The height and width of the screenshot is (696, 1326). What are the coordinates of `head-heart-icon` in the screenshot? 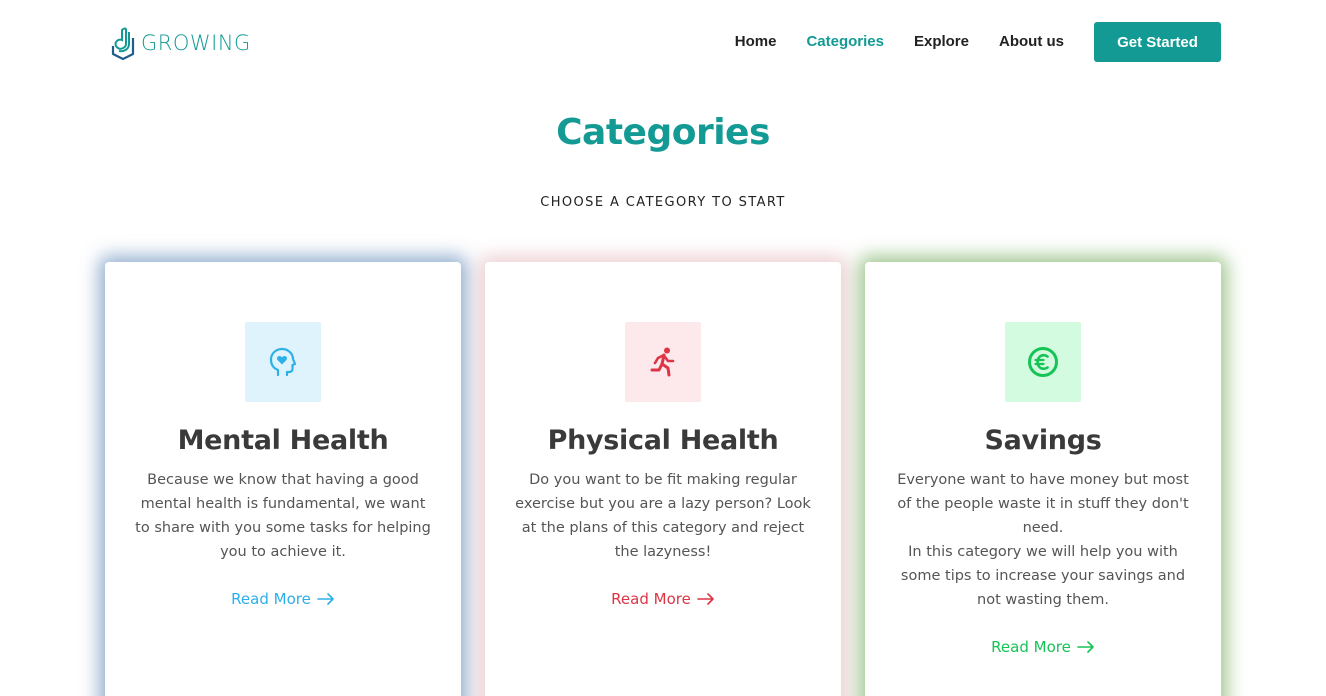 It's located at (283, 362).